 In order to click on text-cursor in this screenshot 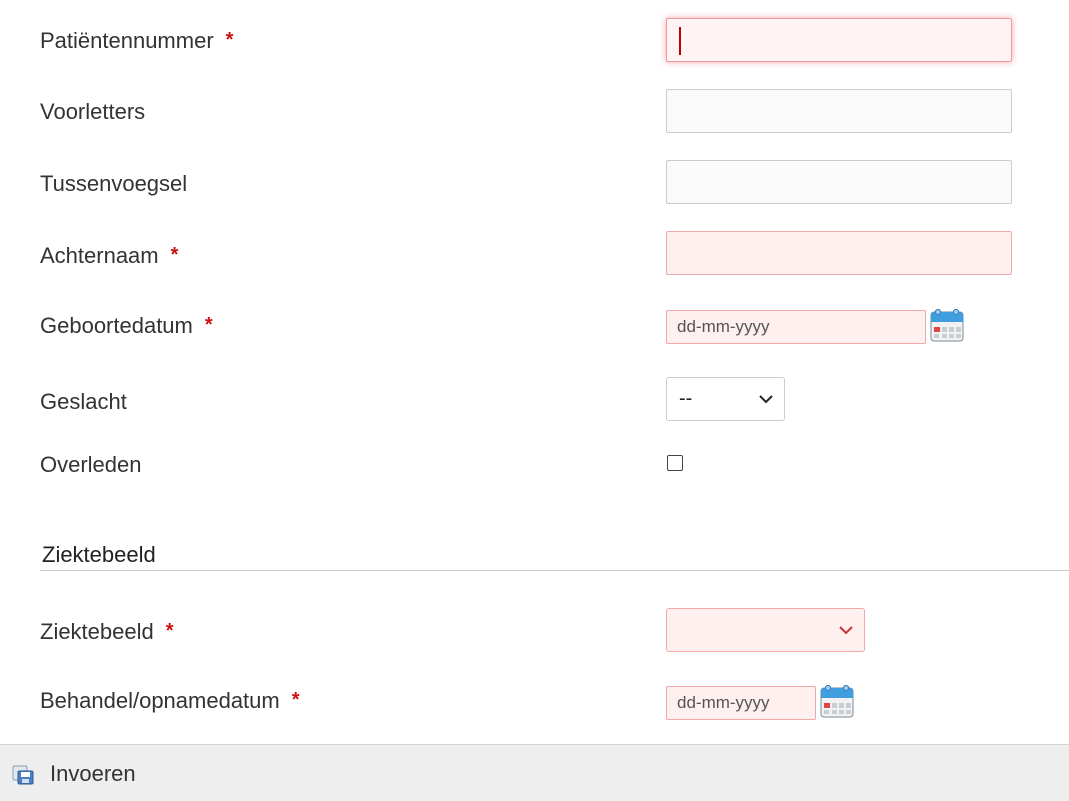, I will do `click(680, 41)`.